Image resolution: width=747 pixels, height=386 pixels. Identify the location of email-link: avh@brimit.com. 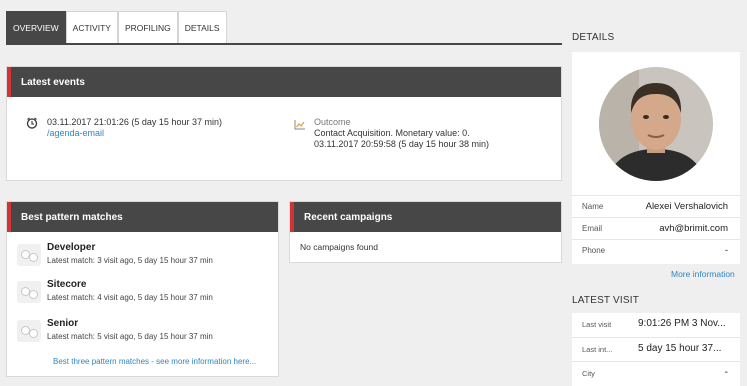
(693, 228).